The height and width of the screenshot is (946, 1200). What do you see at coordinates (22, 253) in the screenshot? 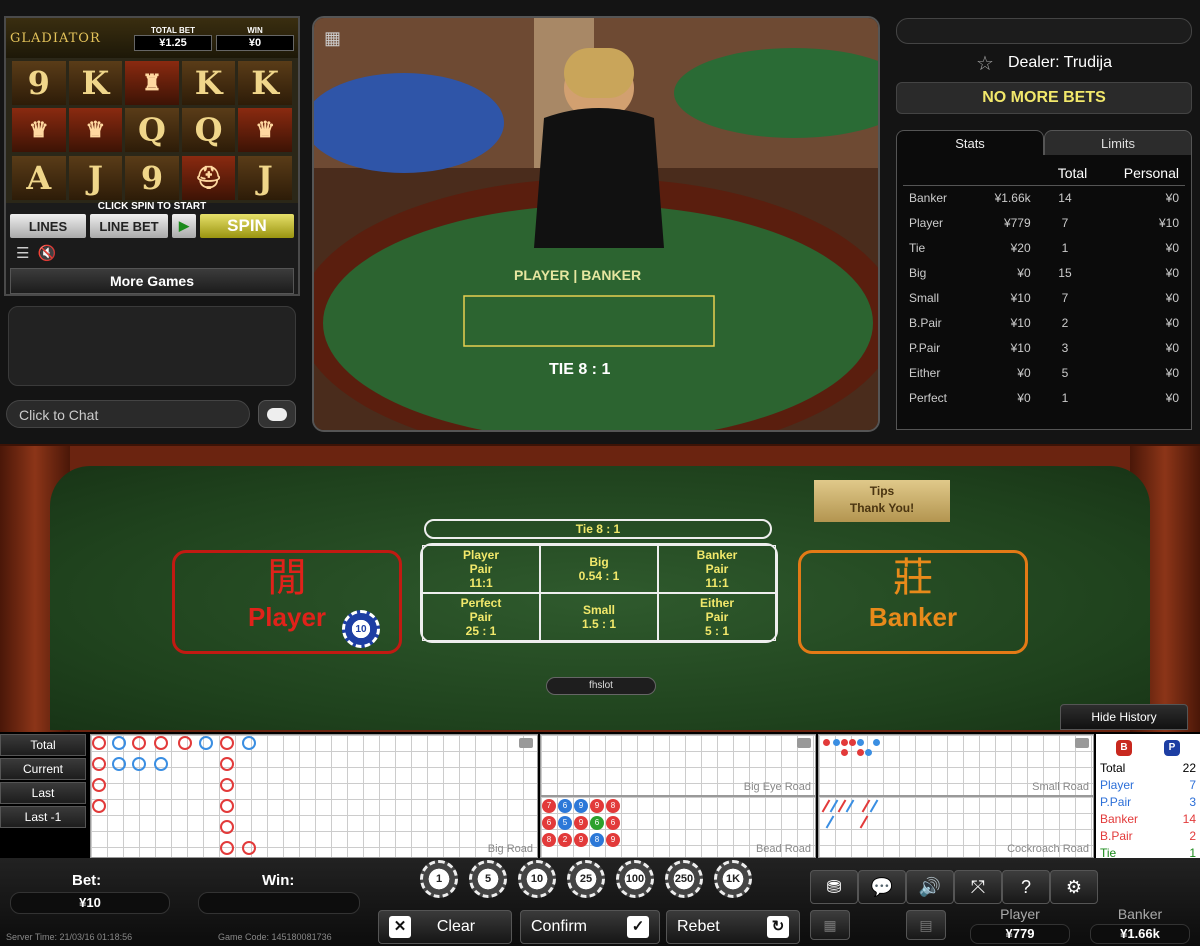
I see `menu-icon: ☰` at bounding box center [22, 253].